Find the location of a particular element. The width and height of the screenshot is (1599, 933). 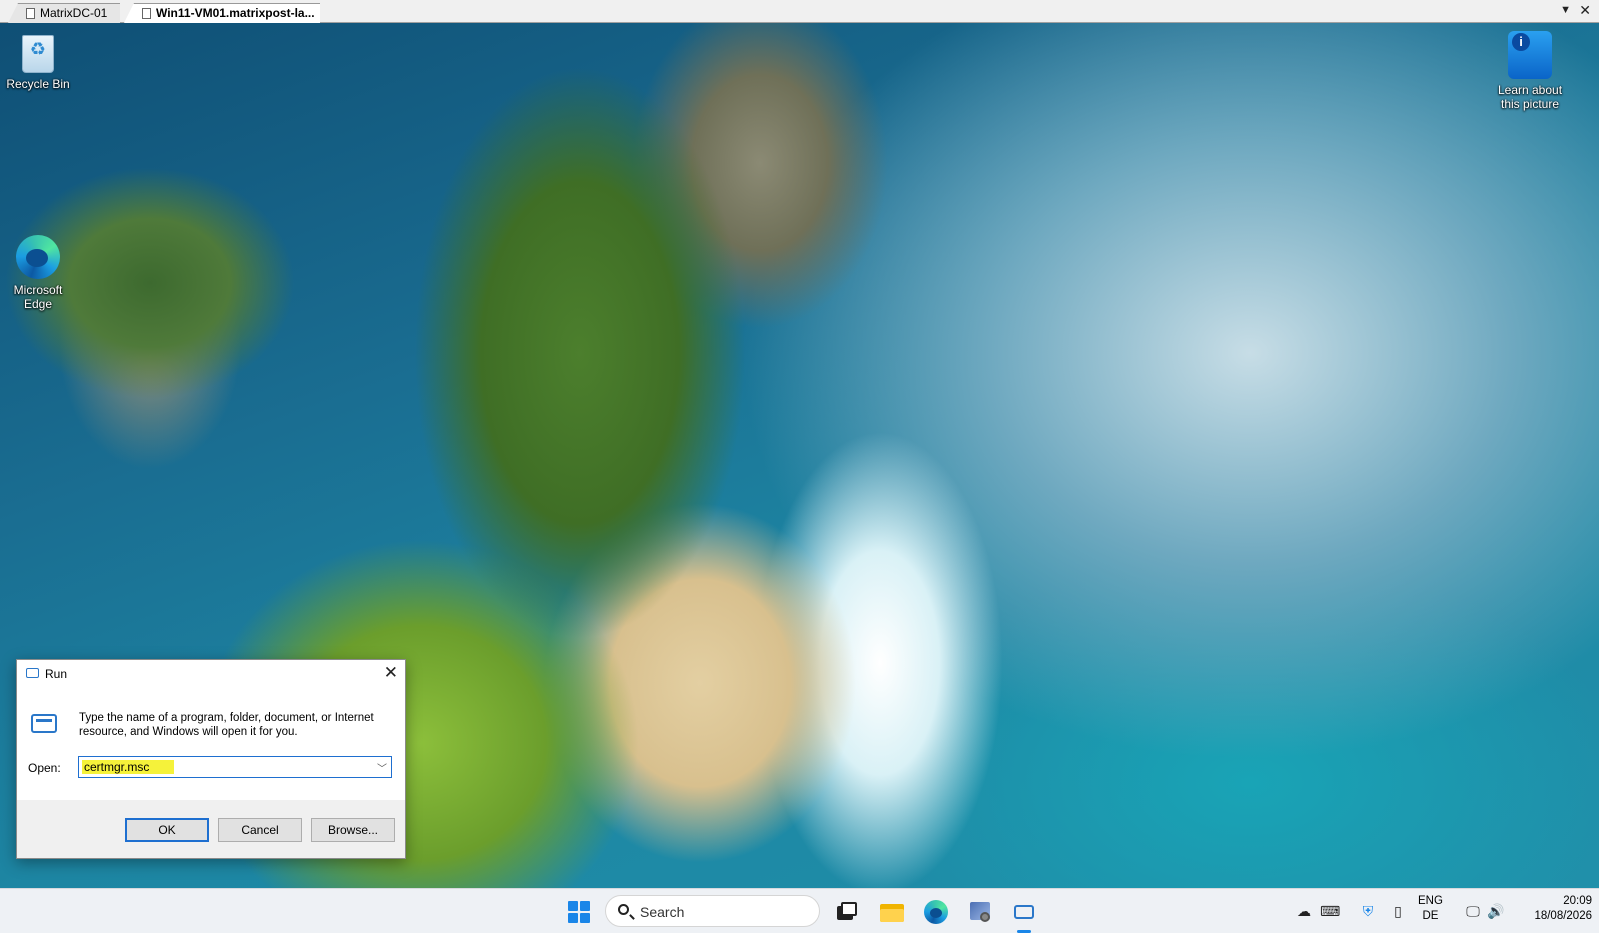

open-combobox: ﹀ is located at coordinates (235, 767).